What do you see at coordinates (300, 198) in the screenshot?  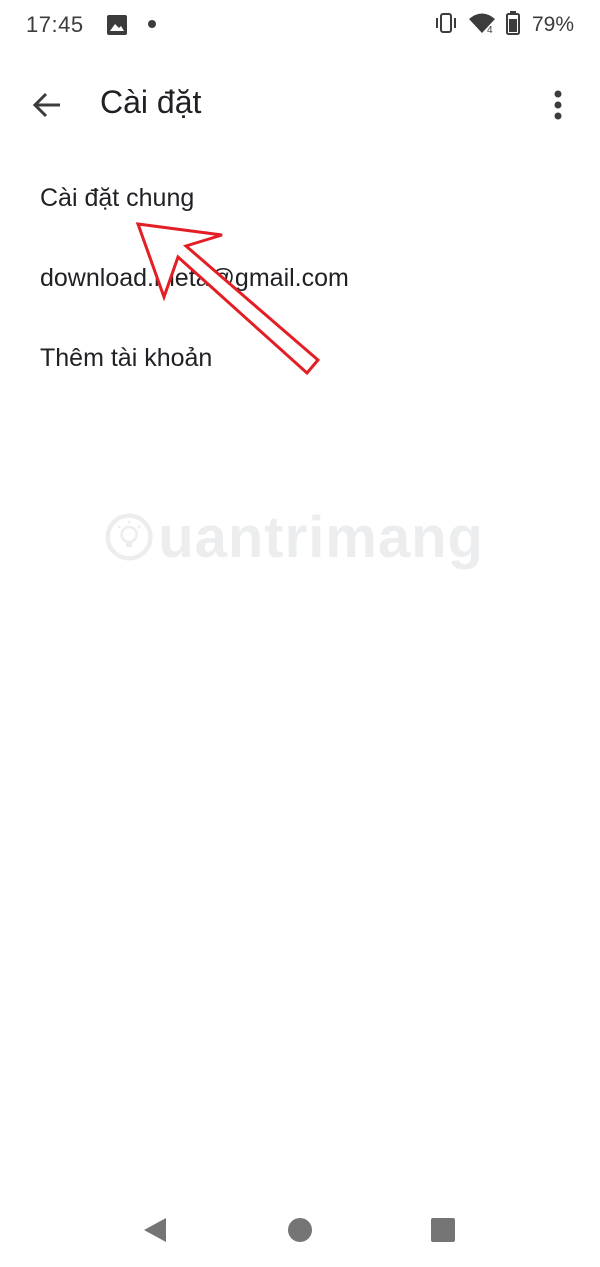 I see `settings-item-general: Cài đặt chung` at bounding box center [300, 198].